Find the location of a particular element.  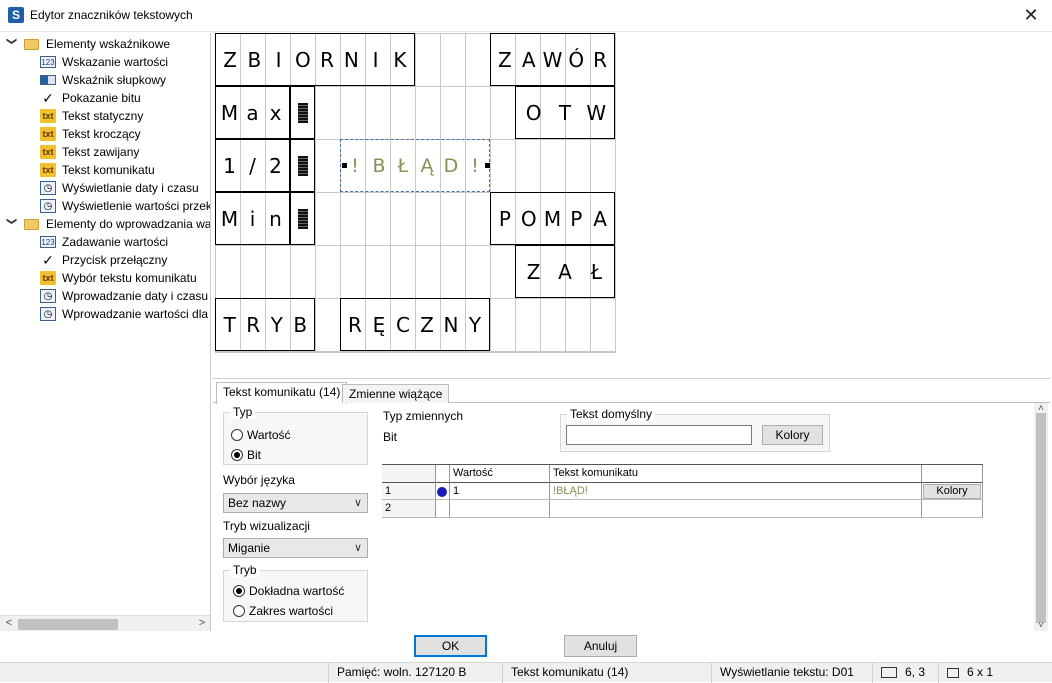

status-element: Tekst komunikatu (14) is located at coordinates (565, 673).